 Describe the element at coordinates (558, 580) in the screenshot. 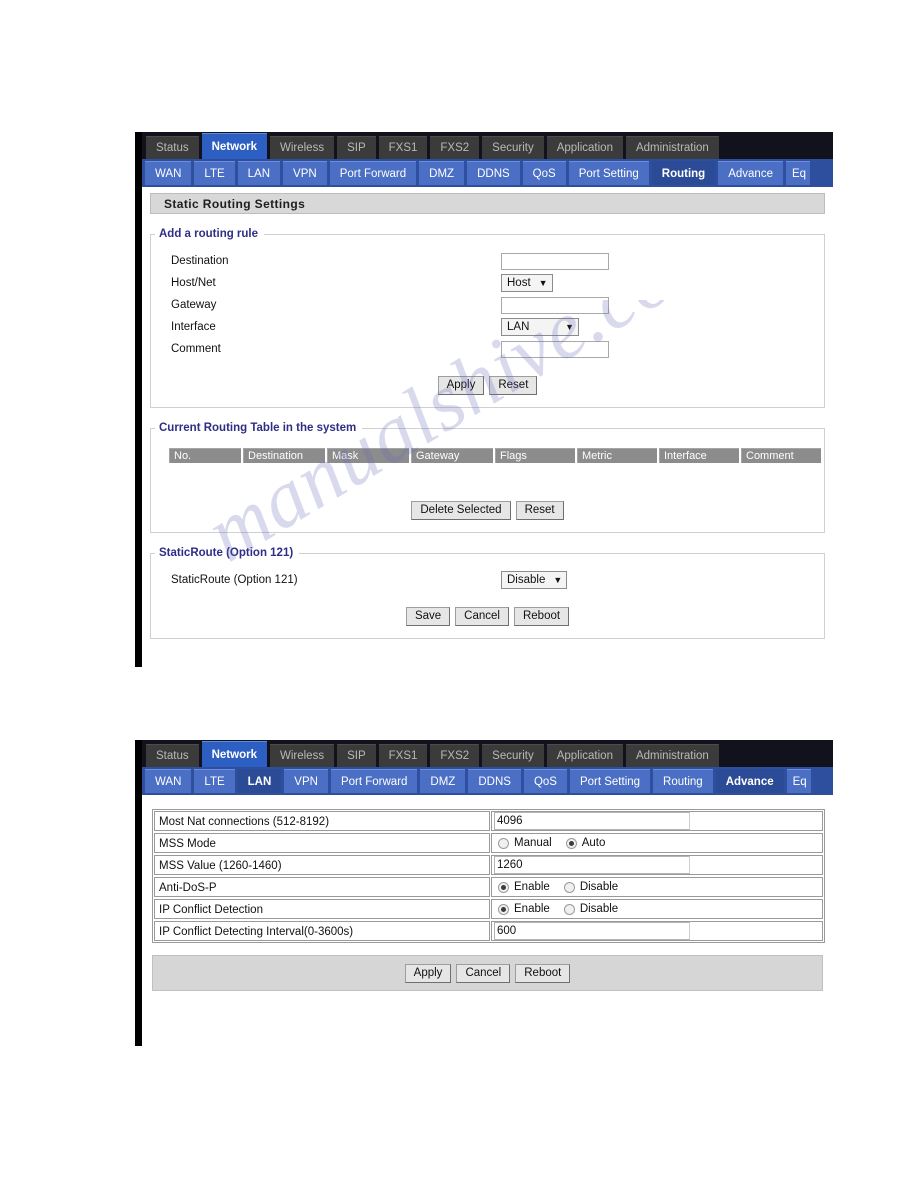

I see `chevron-down-icon: ▼` at that location.